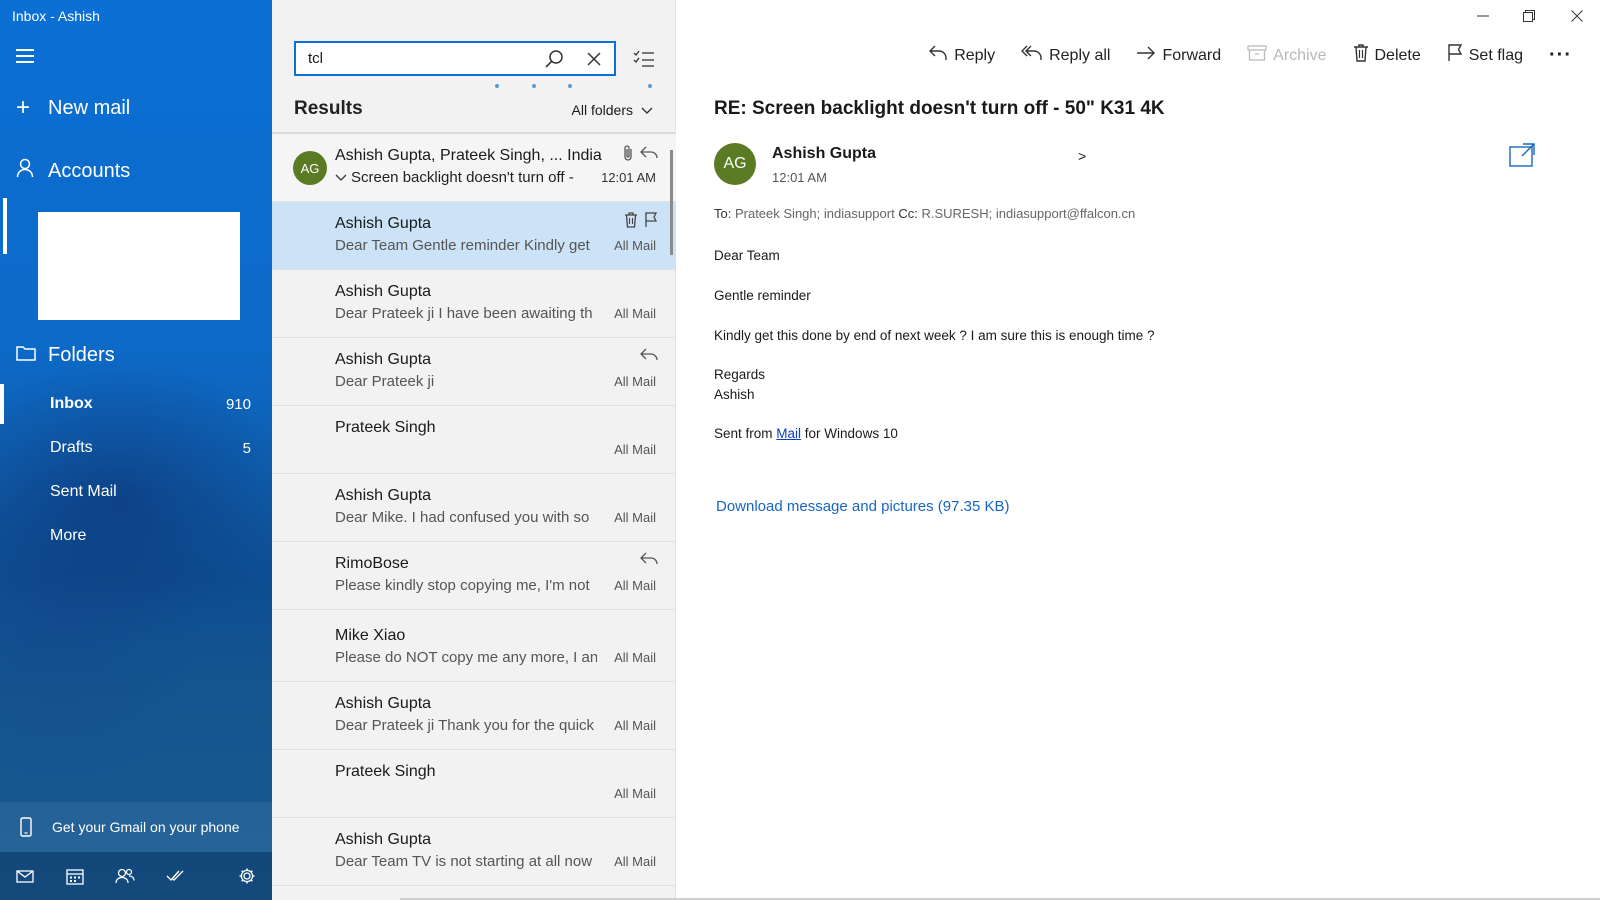 The height and width of the screenshot is (900, 1600). I want to click on folders-label: Folders, so click(81, 355).